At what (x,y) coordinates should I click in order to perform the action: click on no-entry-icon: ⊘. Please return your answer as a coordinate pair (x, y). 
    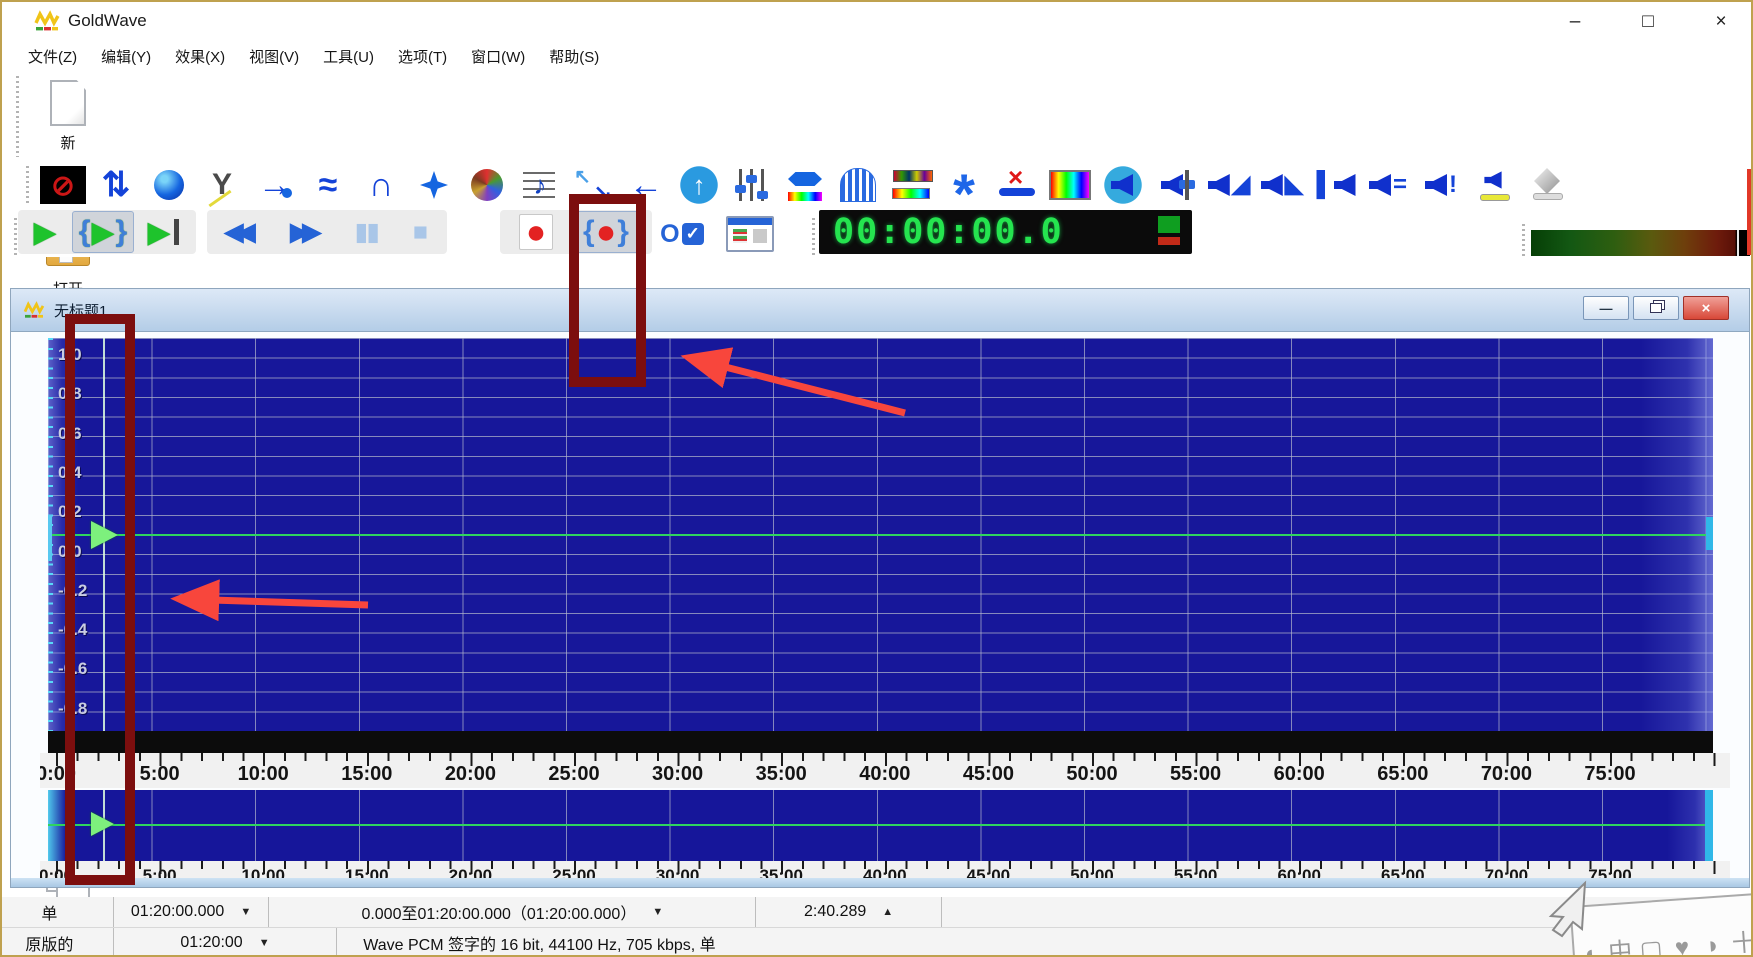
    Looking at the image, I should click on (63, 185).